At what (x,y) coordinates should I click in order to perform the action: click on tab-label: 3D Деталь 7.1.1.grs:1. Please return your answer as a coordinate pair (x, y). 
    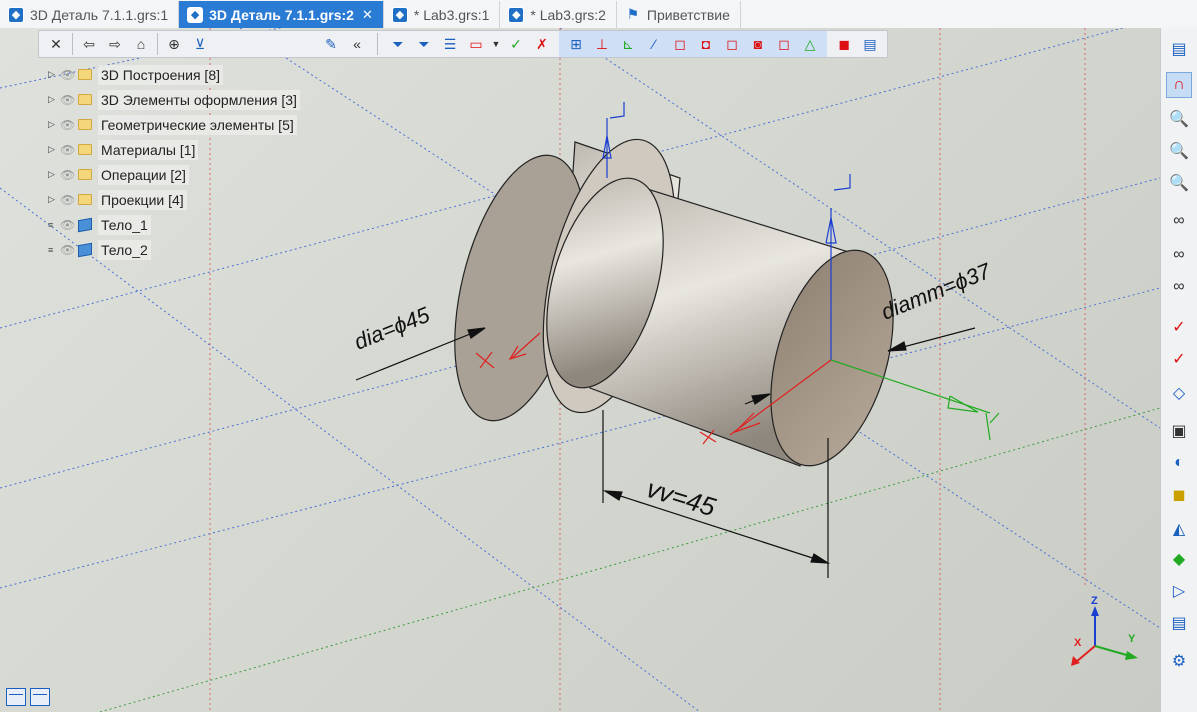
    Looking at the image, I should click on (99, 14).